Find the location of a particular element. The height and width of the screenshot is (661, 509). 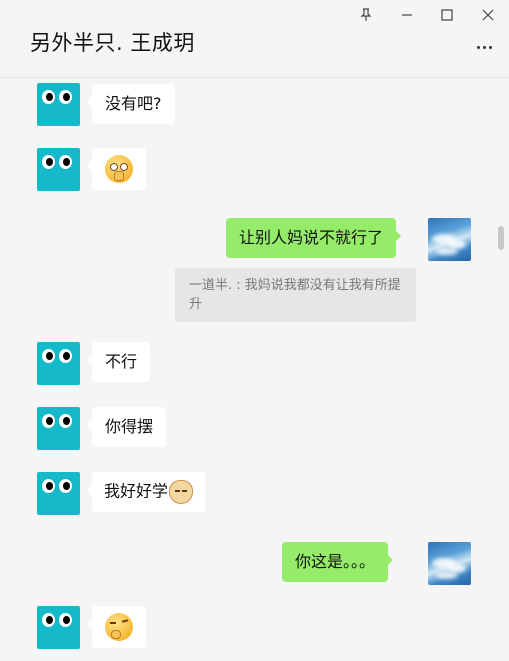

scrollbar is located at coordinates (501, 238).